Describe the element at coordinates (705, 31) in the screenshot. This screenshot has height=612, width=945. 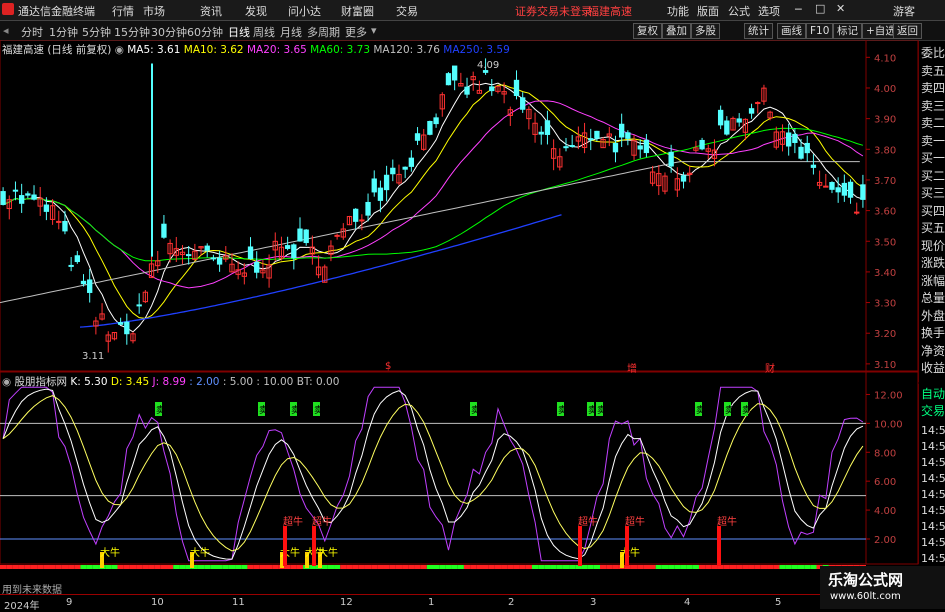
I see `multi-stock-button: 多股` at that location.